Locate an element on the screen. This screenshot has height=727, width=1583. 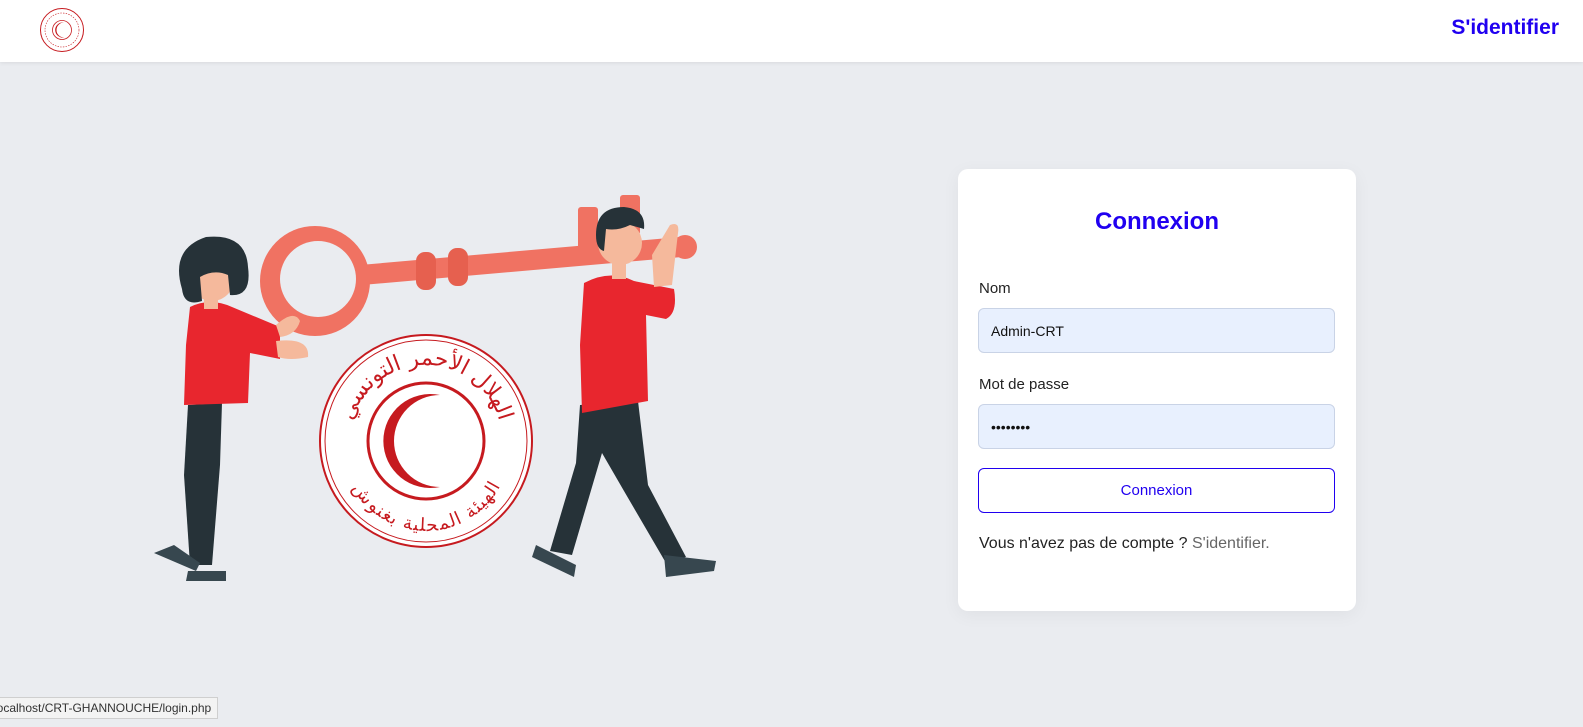
status-url: localhost/CRT-GHANNOUCHE/login.php is located at coordinates (106, 708).